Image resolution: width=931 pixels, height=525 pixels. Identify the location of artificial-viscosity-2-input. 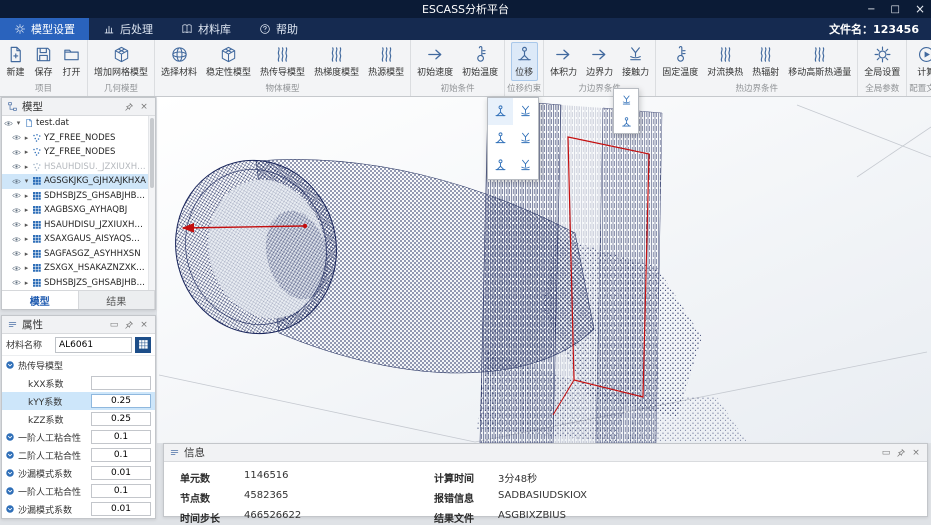
(121, 455).